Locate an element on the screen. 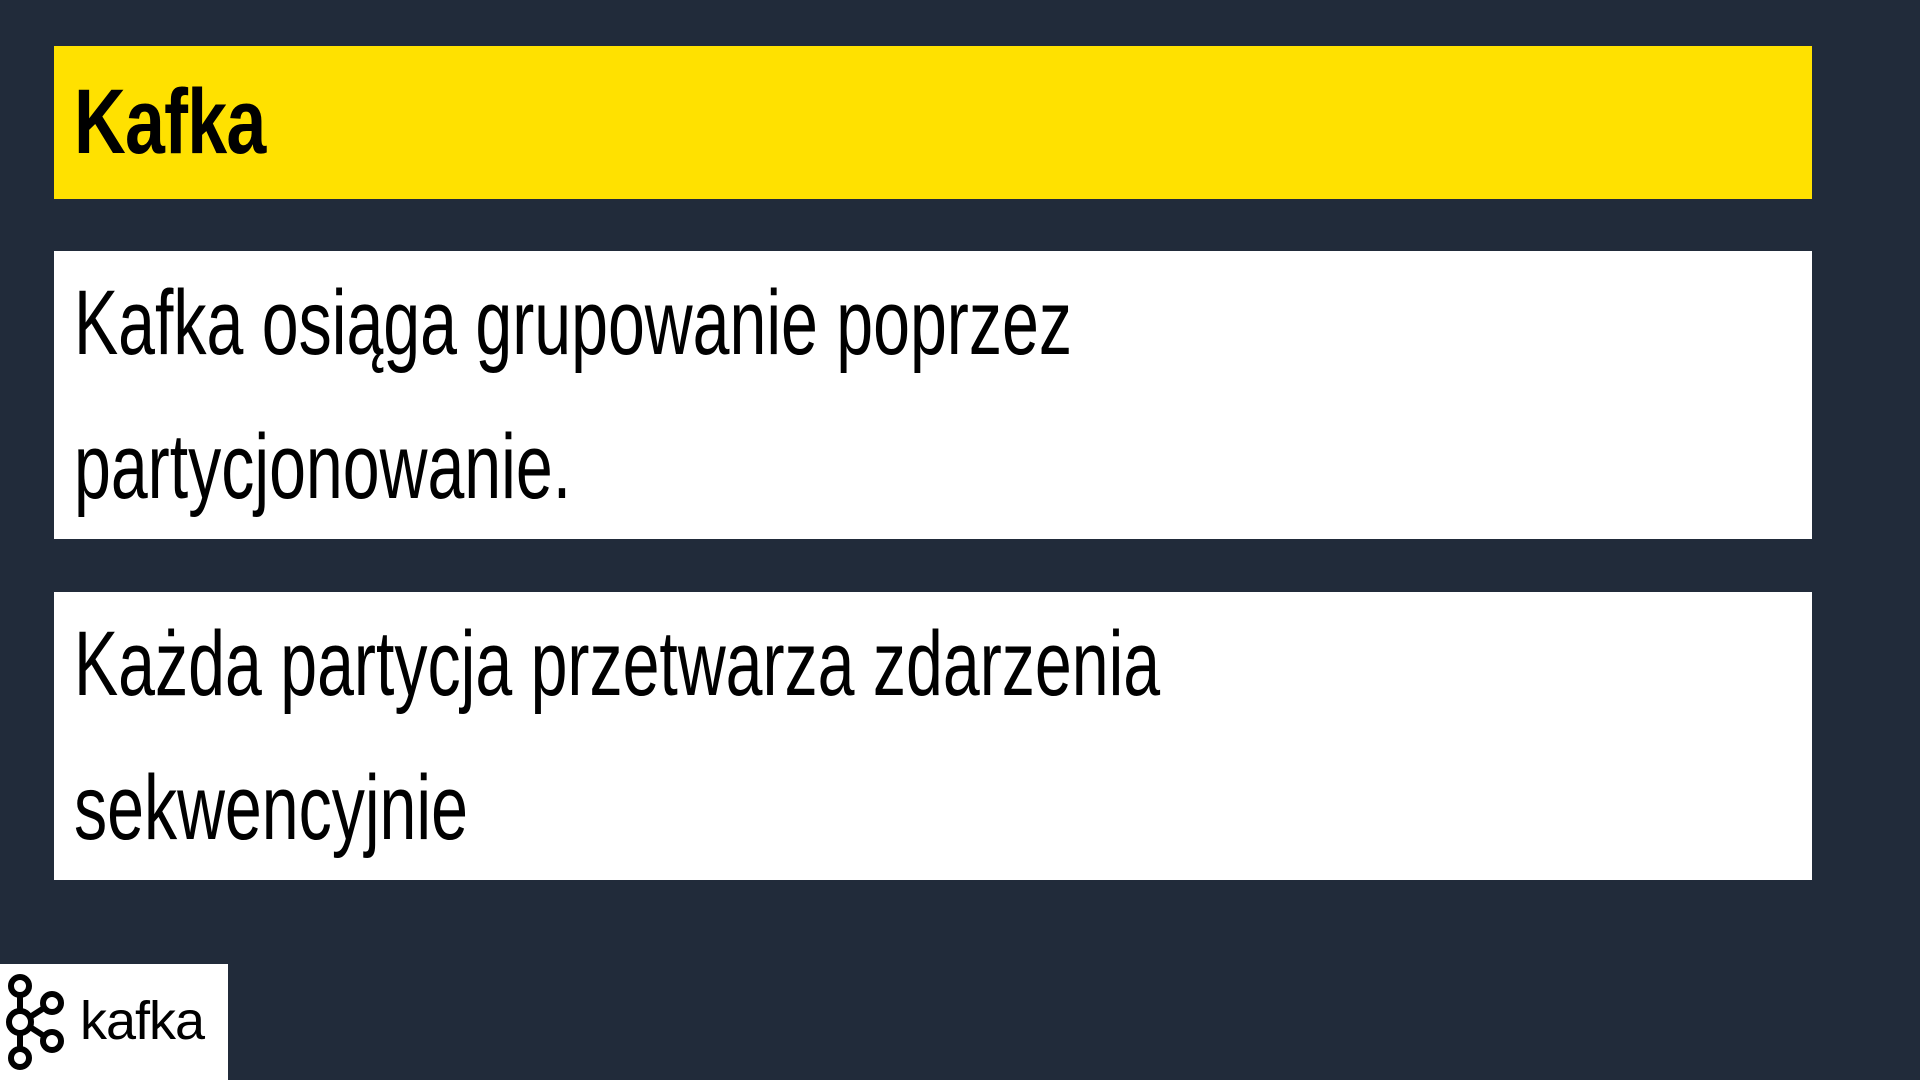 The width and height of the screenshot is (1920, 1080). content-block-2-line-2: sekwencyjnie is located at coordinates (271, 808).